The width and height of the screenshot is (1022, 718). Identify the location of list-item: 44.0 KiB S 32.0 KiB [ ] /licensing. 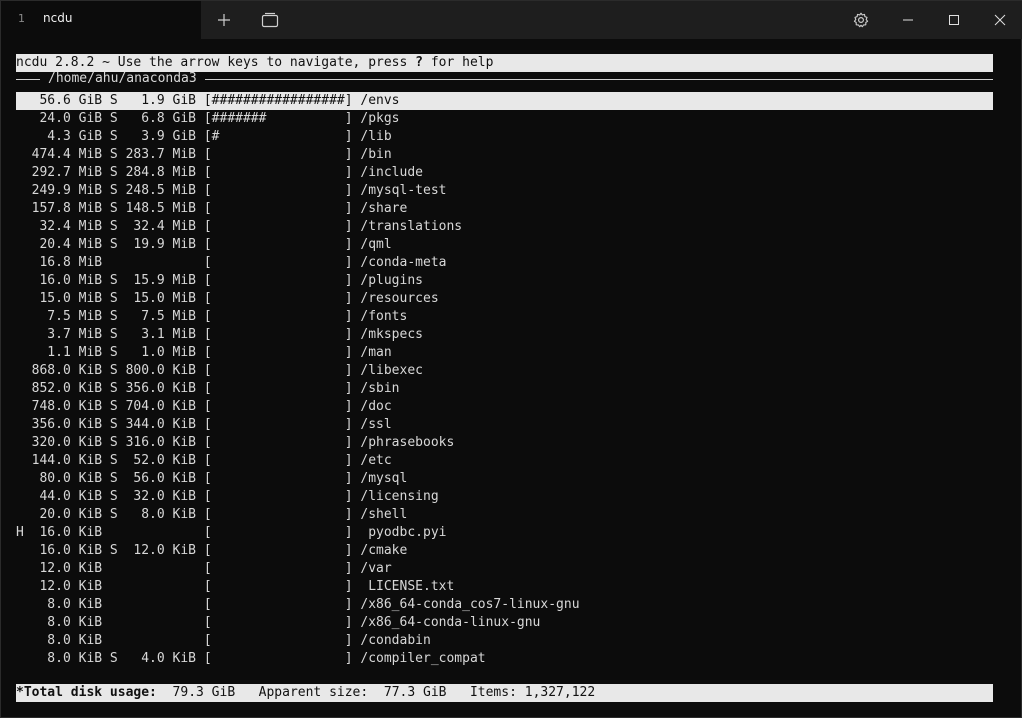
(504, 497).